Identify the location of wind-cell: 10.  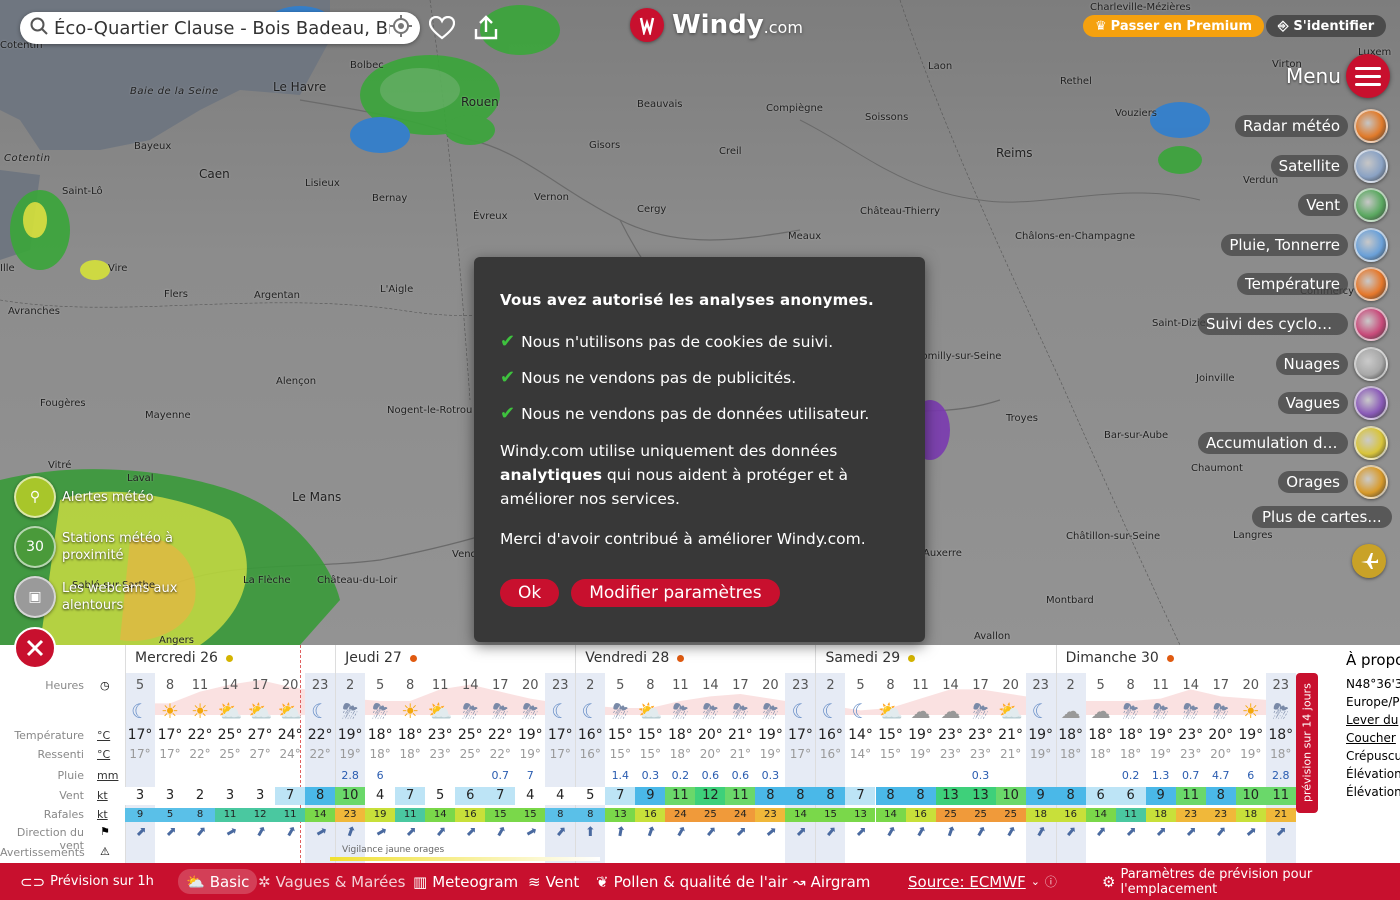
(350, 796).